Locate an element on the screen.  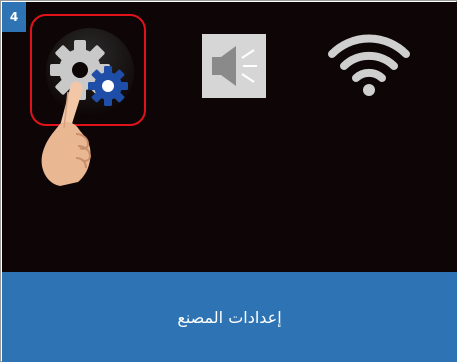
wifi-icon is located at coordinates (369, 65).